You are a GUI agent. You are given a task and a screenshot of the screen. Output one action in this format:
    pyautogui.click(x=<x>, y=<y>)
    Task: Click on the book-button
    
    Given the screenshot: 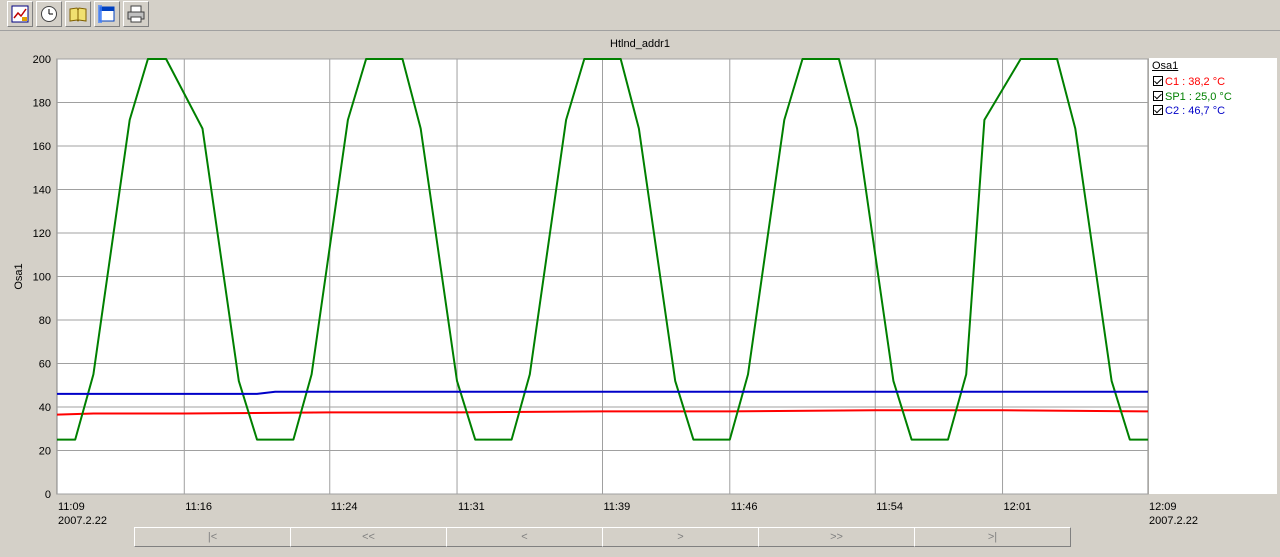 What is the action you would take?
    pyautogui.click(x=78, y=14)
    